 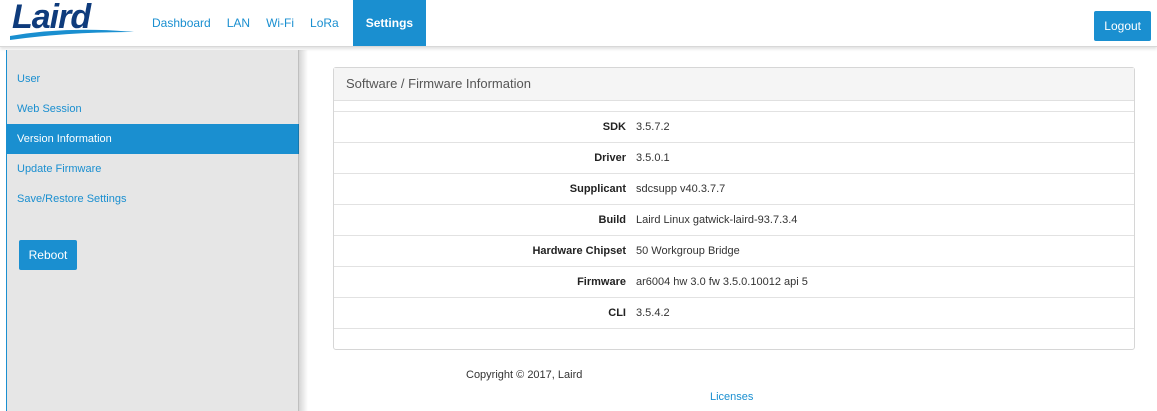 I want to click on nav-wifi: Wi-Fi, so click(x=280, y=23).